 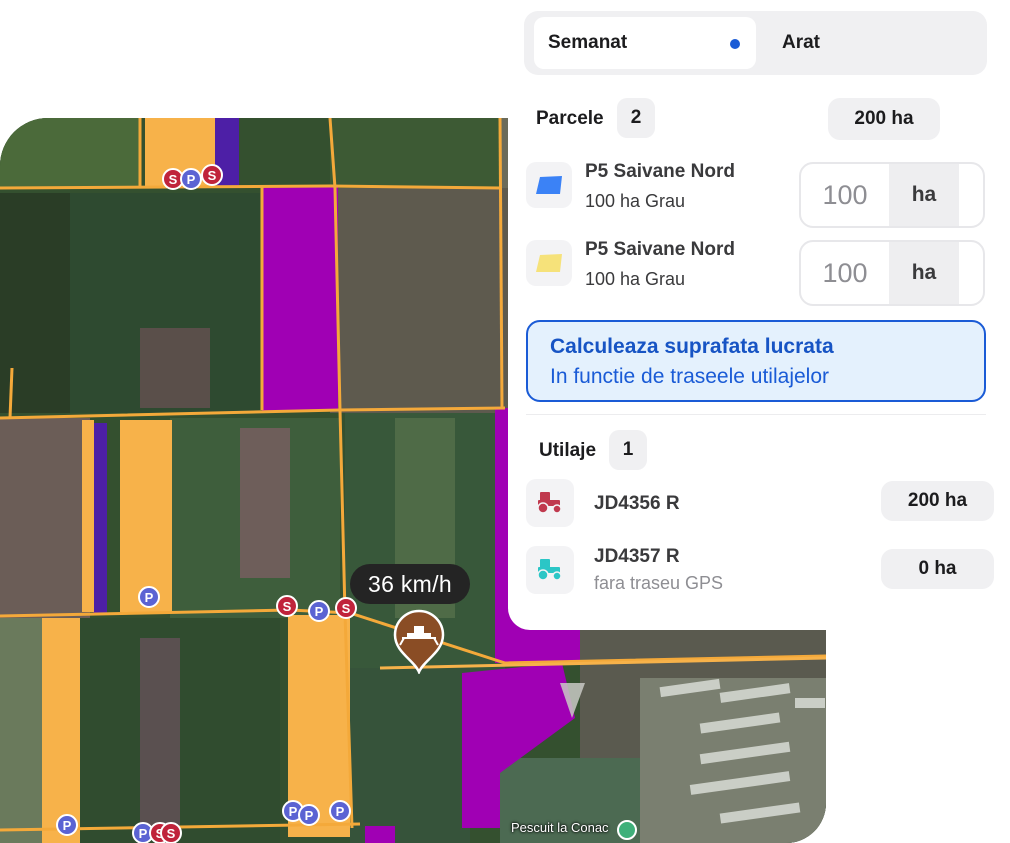 I want to click on parcels-count-badge: 2, so click(x=636, y=118).